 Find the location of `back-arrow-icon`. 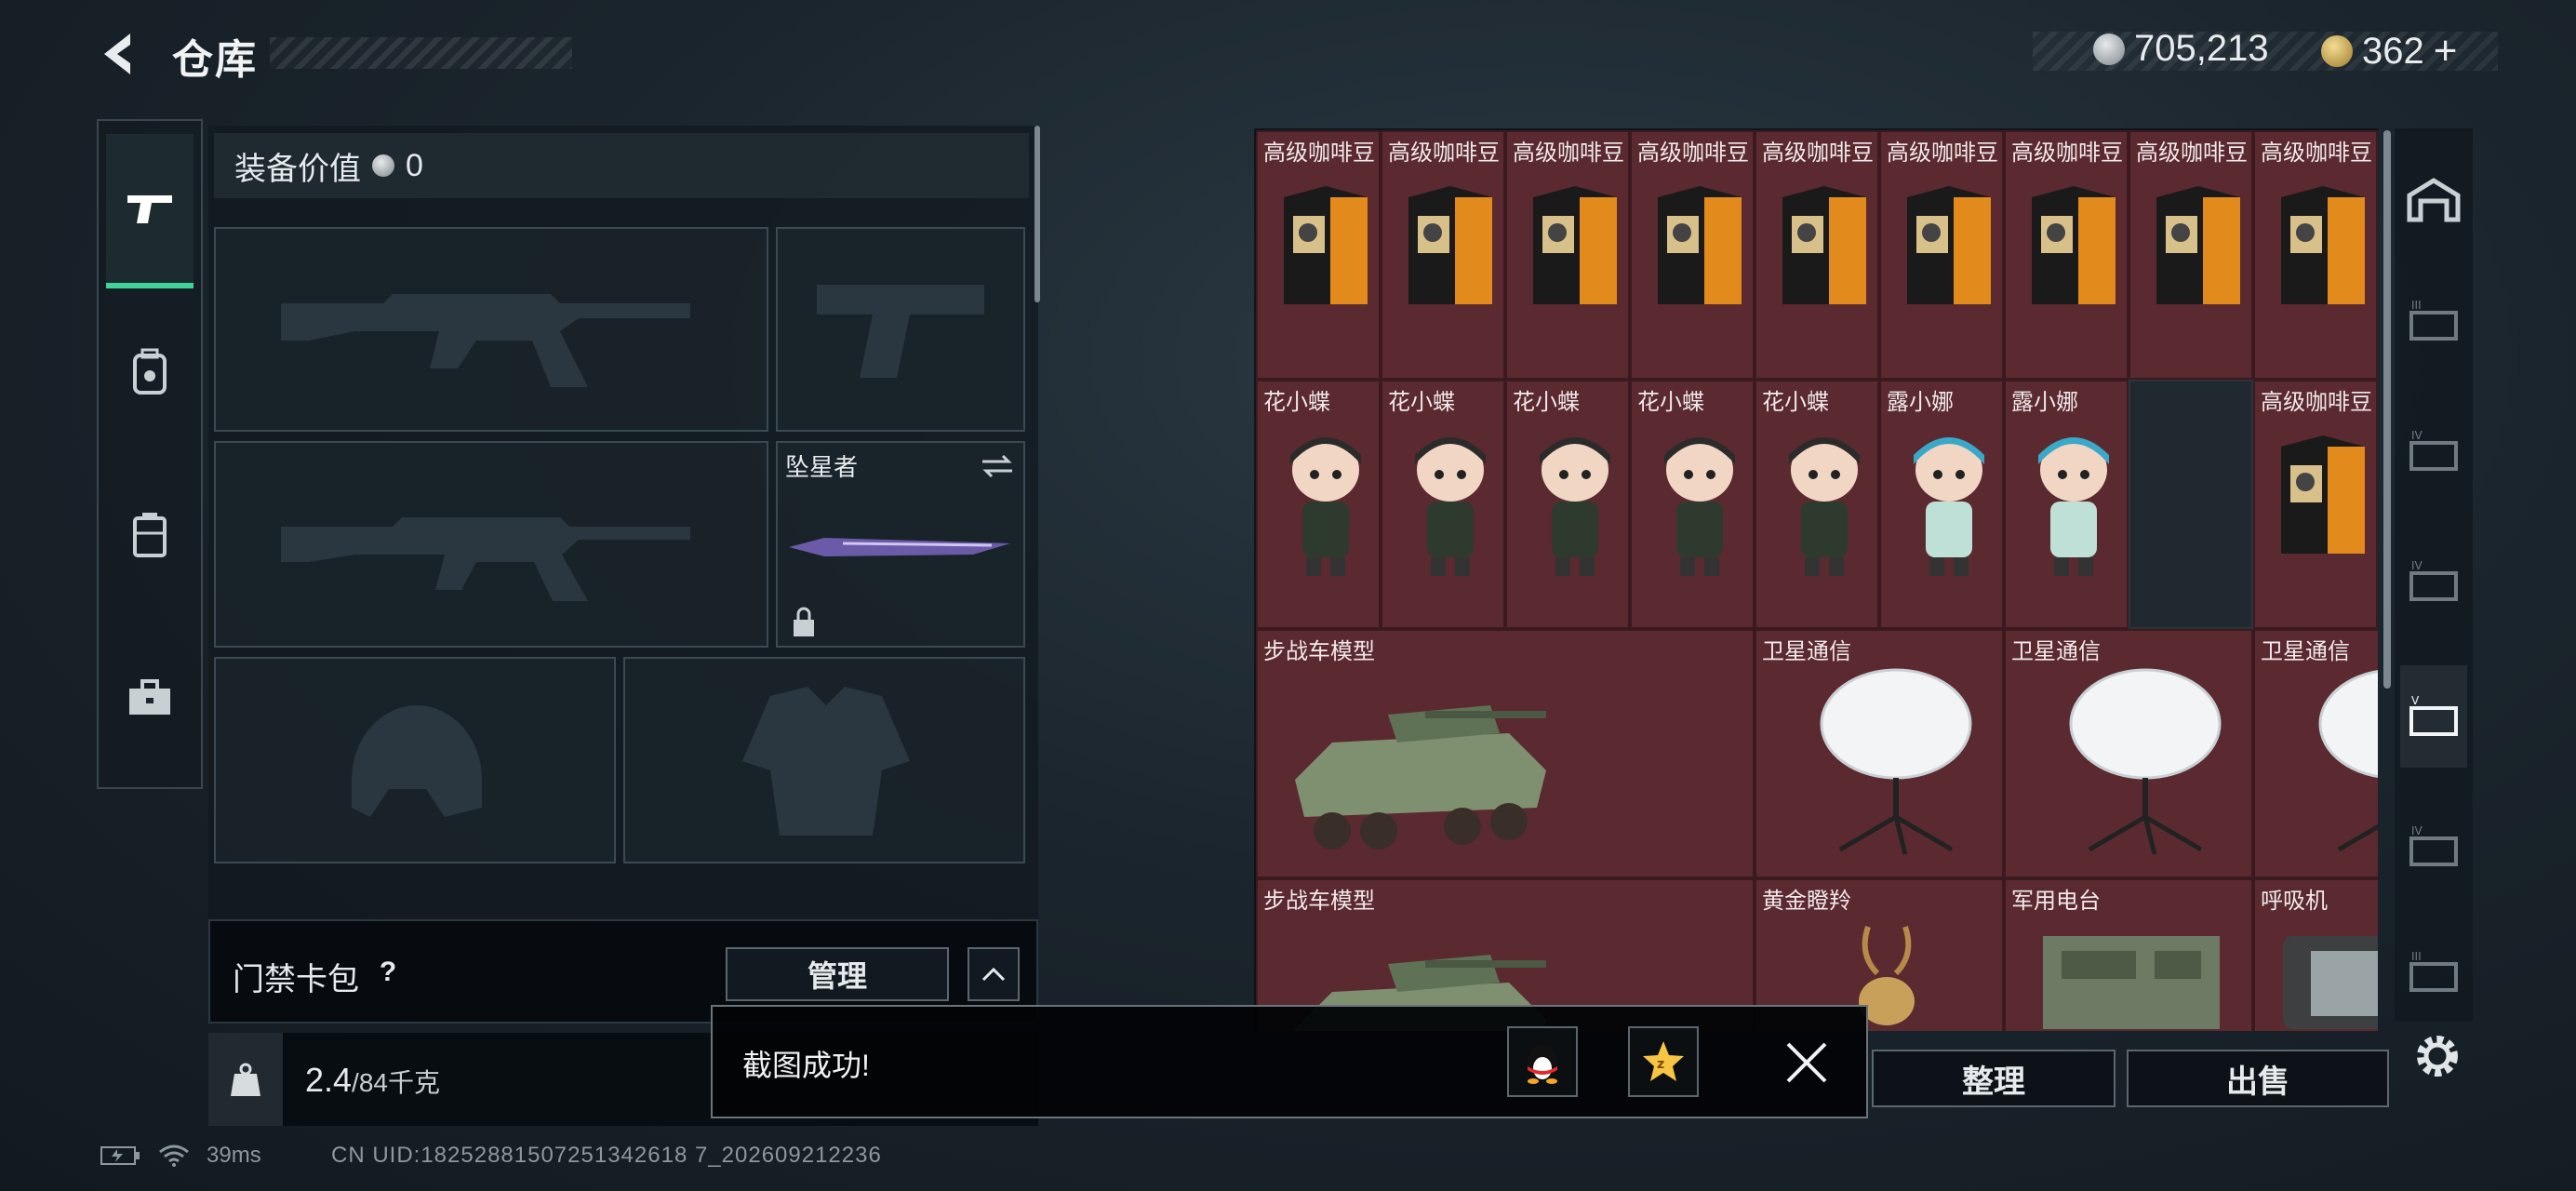

back-arrow-icon is located at coordinates (117, 53).